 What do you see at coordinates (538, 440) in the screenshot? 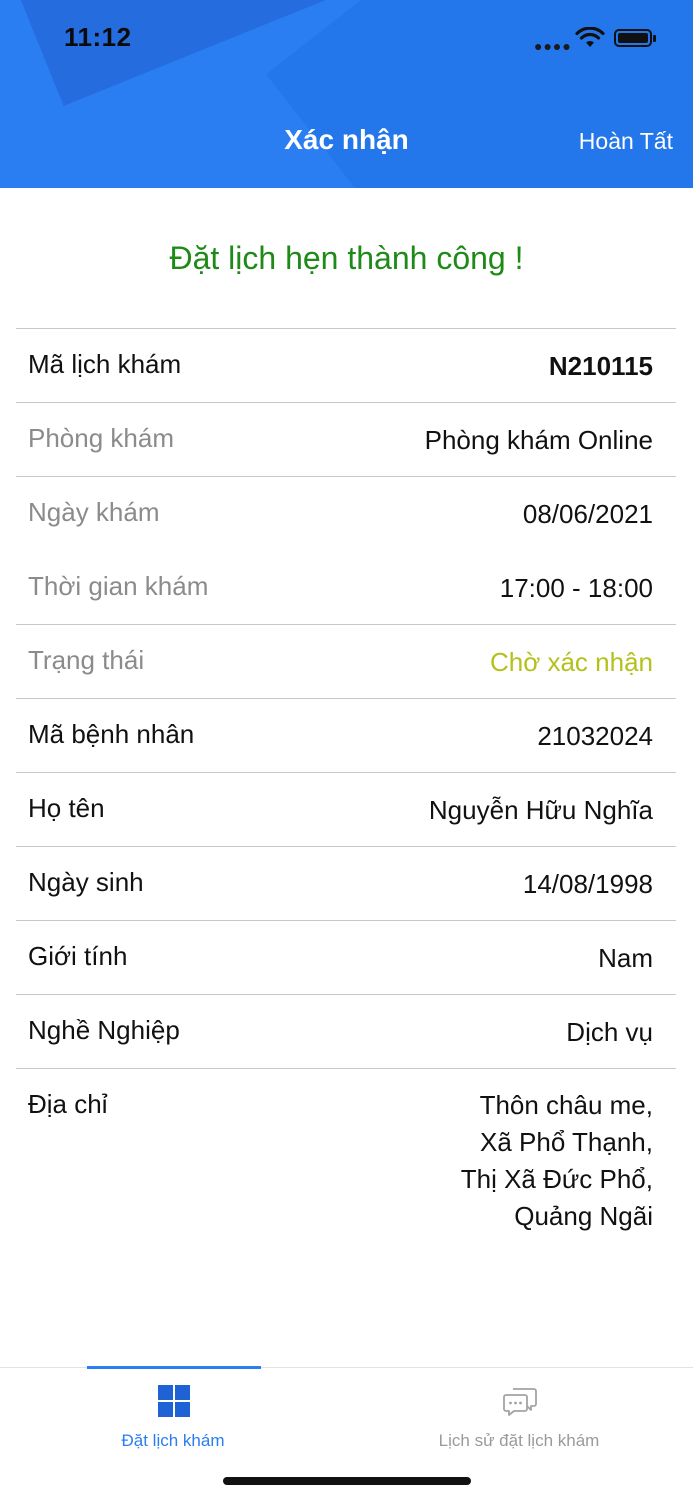
I see `detail-value: Phòng khám Online` at bounding box center [538, 440].